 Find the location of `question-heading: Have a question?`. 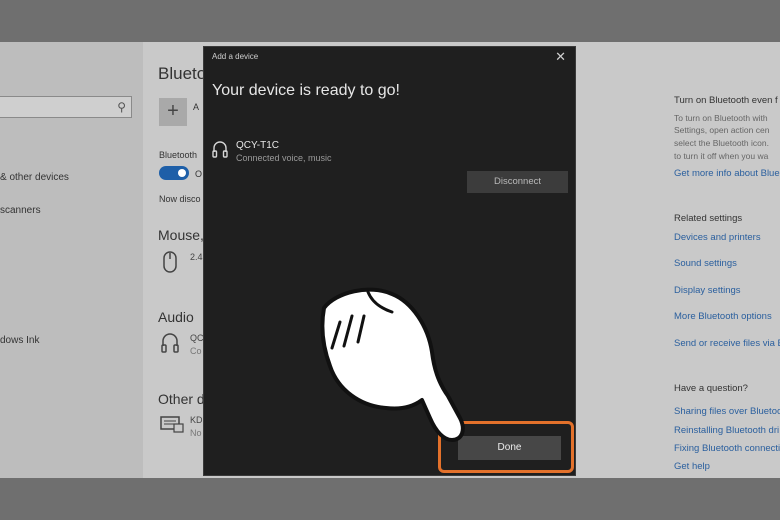

question-heading: Have a question? is located at coordinates (711, 388).